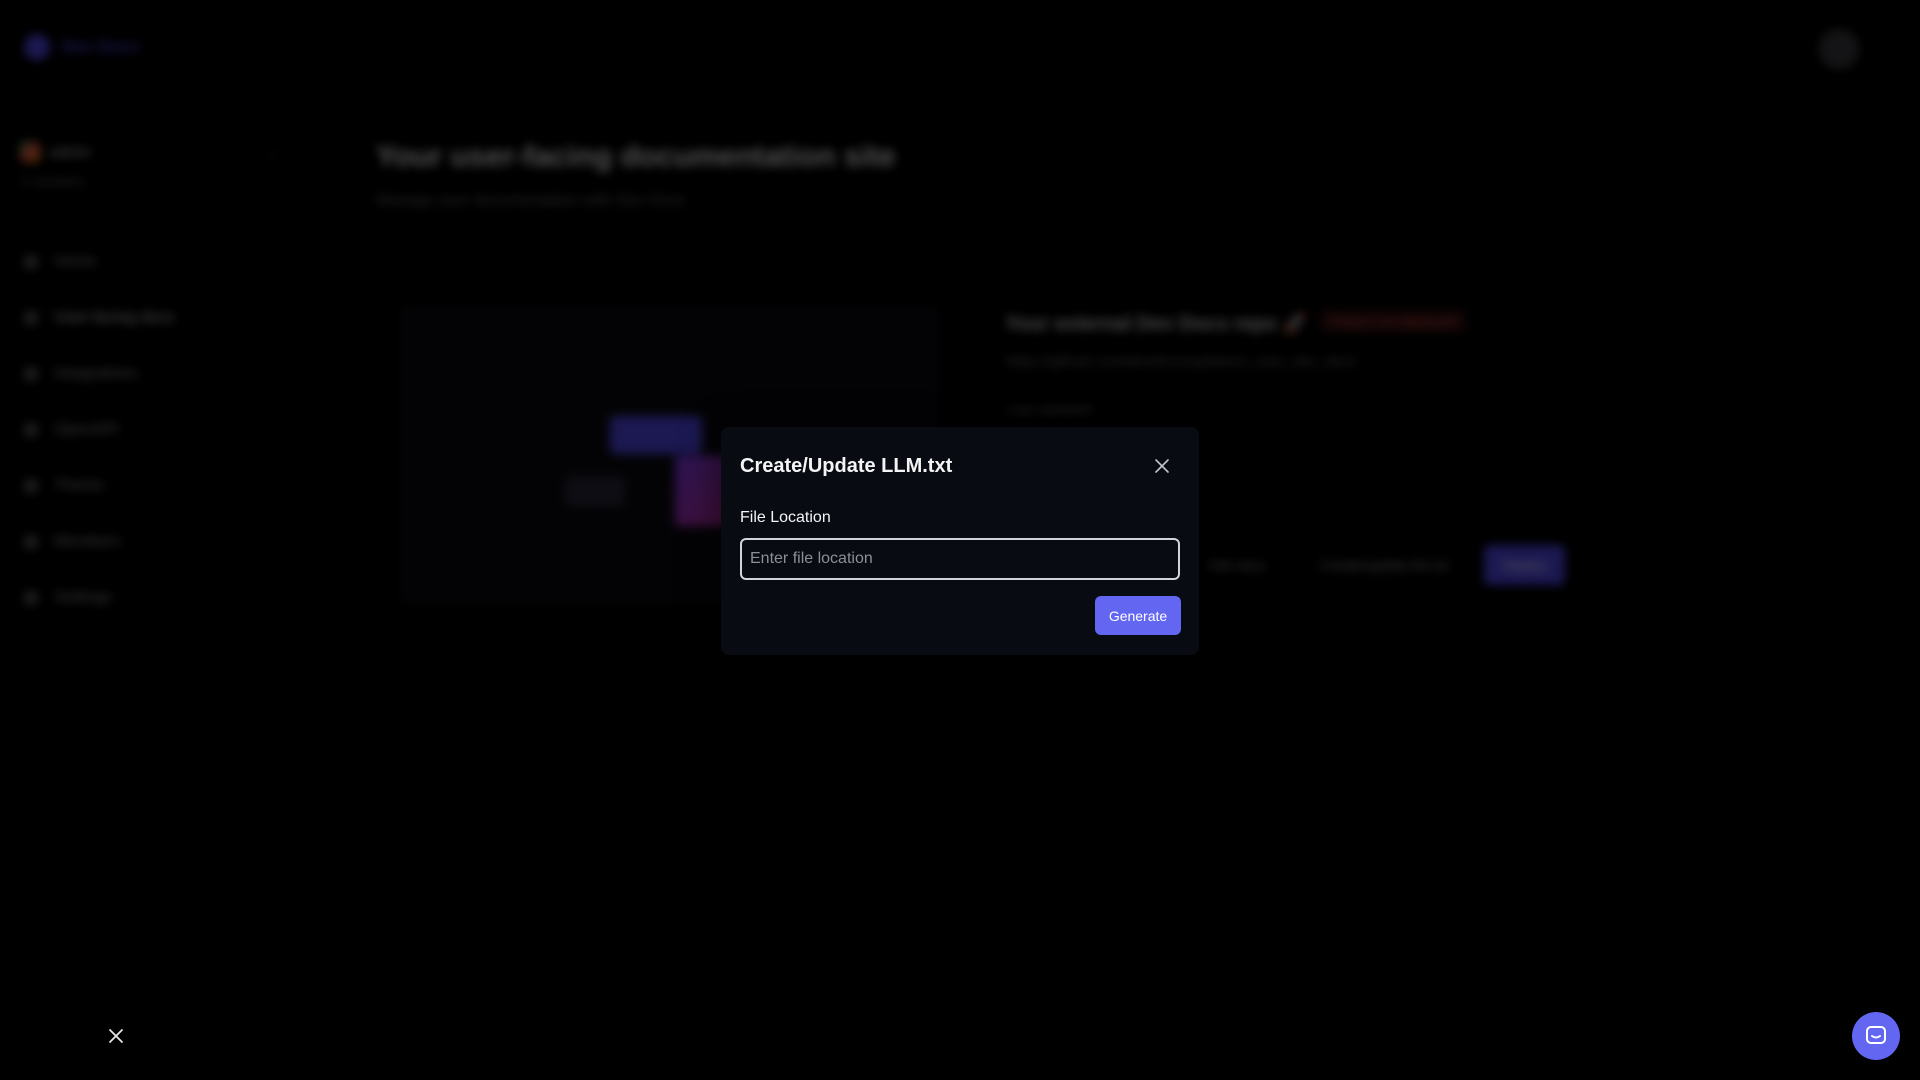  Describe the element at coordinates (785, 517) in the screenshot. I see `file-location-label: File Location` at that location.